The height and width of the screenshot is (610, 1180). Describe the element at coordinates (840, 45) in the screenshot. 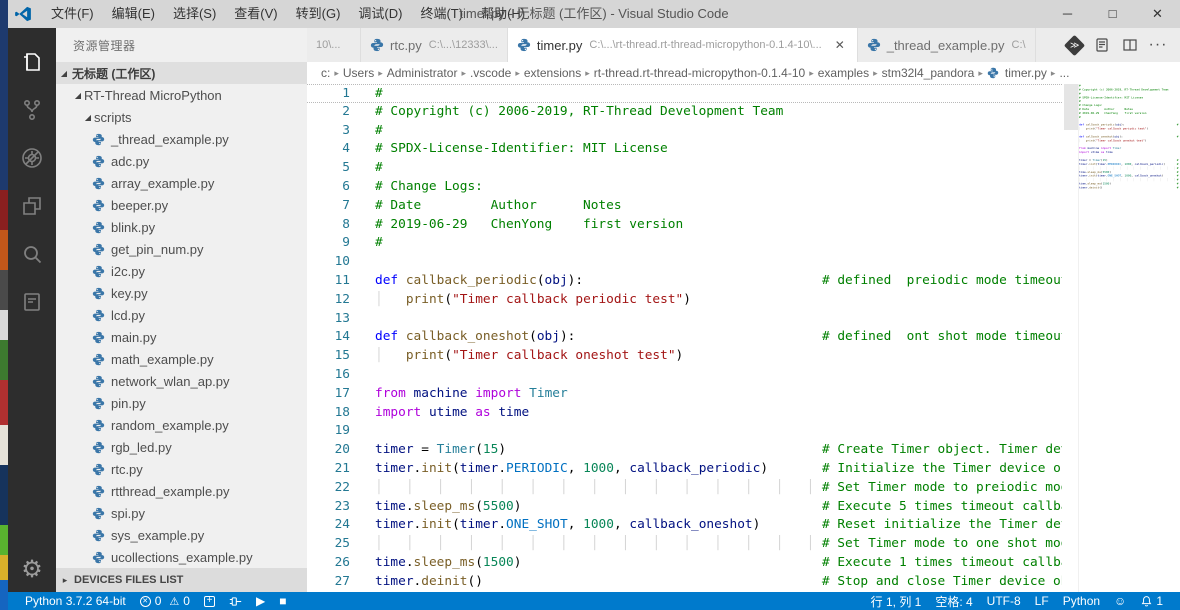

I see `close-tab-icon: ✕` at that location.